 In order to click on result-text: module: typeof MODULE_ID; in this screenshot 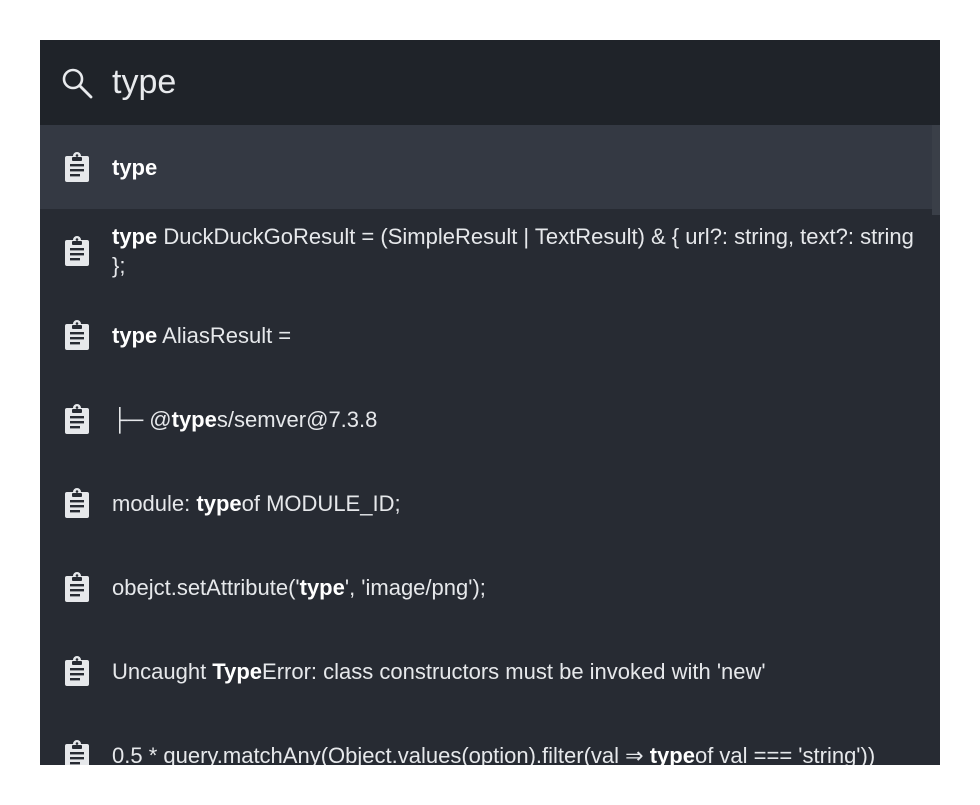, I will do `click(516, 503)`.